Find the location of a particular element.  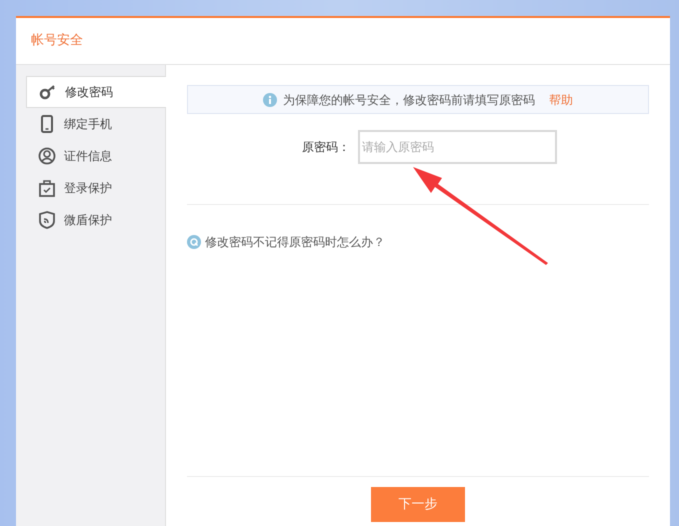

sidebar-item: 登录保护 is located at coordinates (90, 188).